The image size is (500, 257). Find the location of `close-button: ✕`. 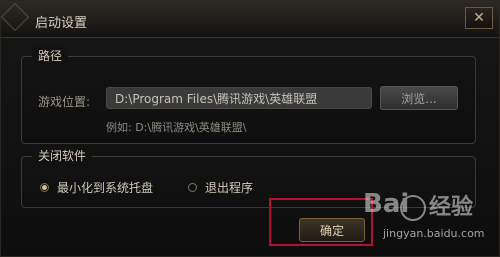

close-button: ✕ is located at coordinates (479, 18).